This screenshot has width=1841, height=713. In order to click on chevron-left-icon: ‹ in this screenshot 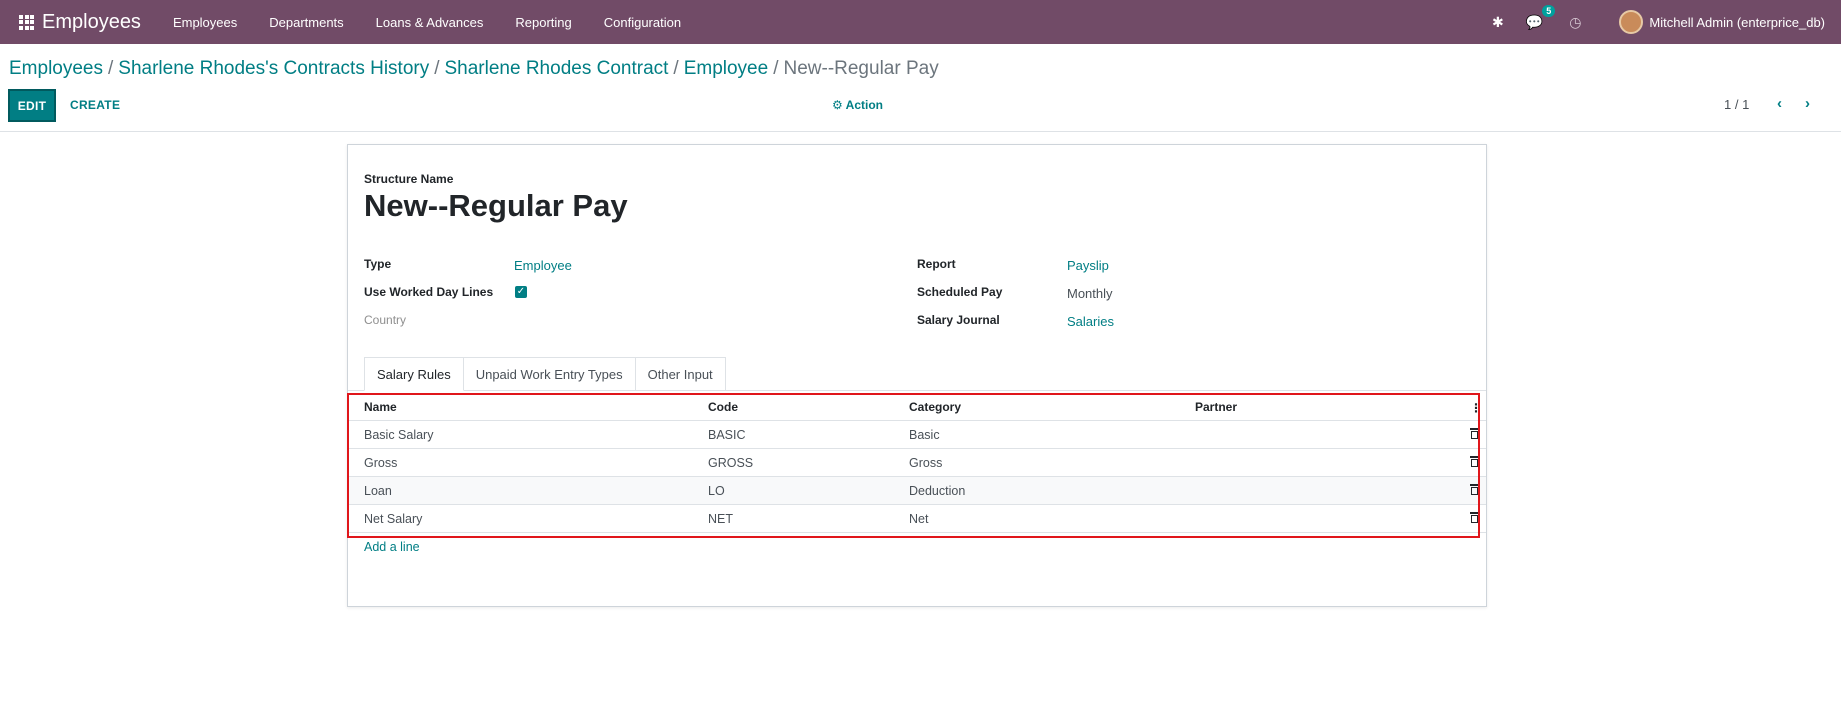, I will do `click(1779, 103)`.